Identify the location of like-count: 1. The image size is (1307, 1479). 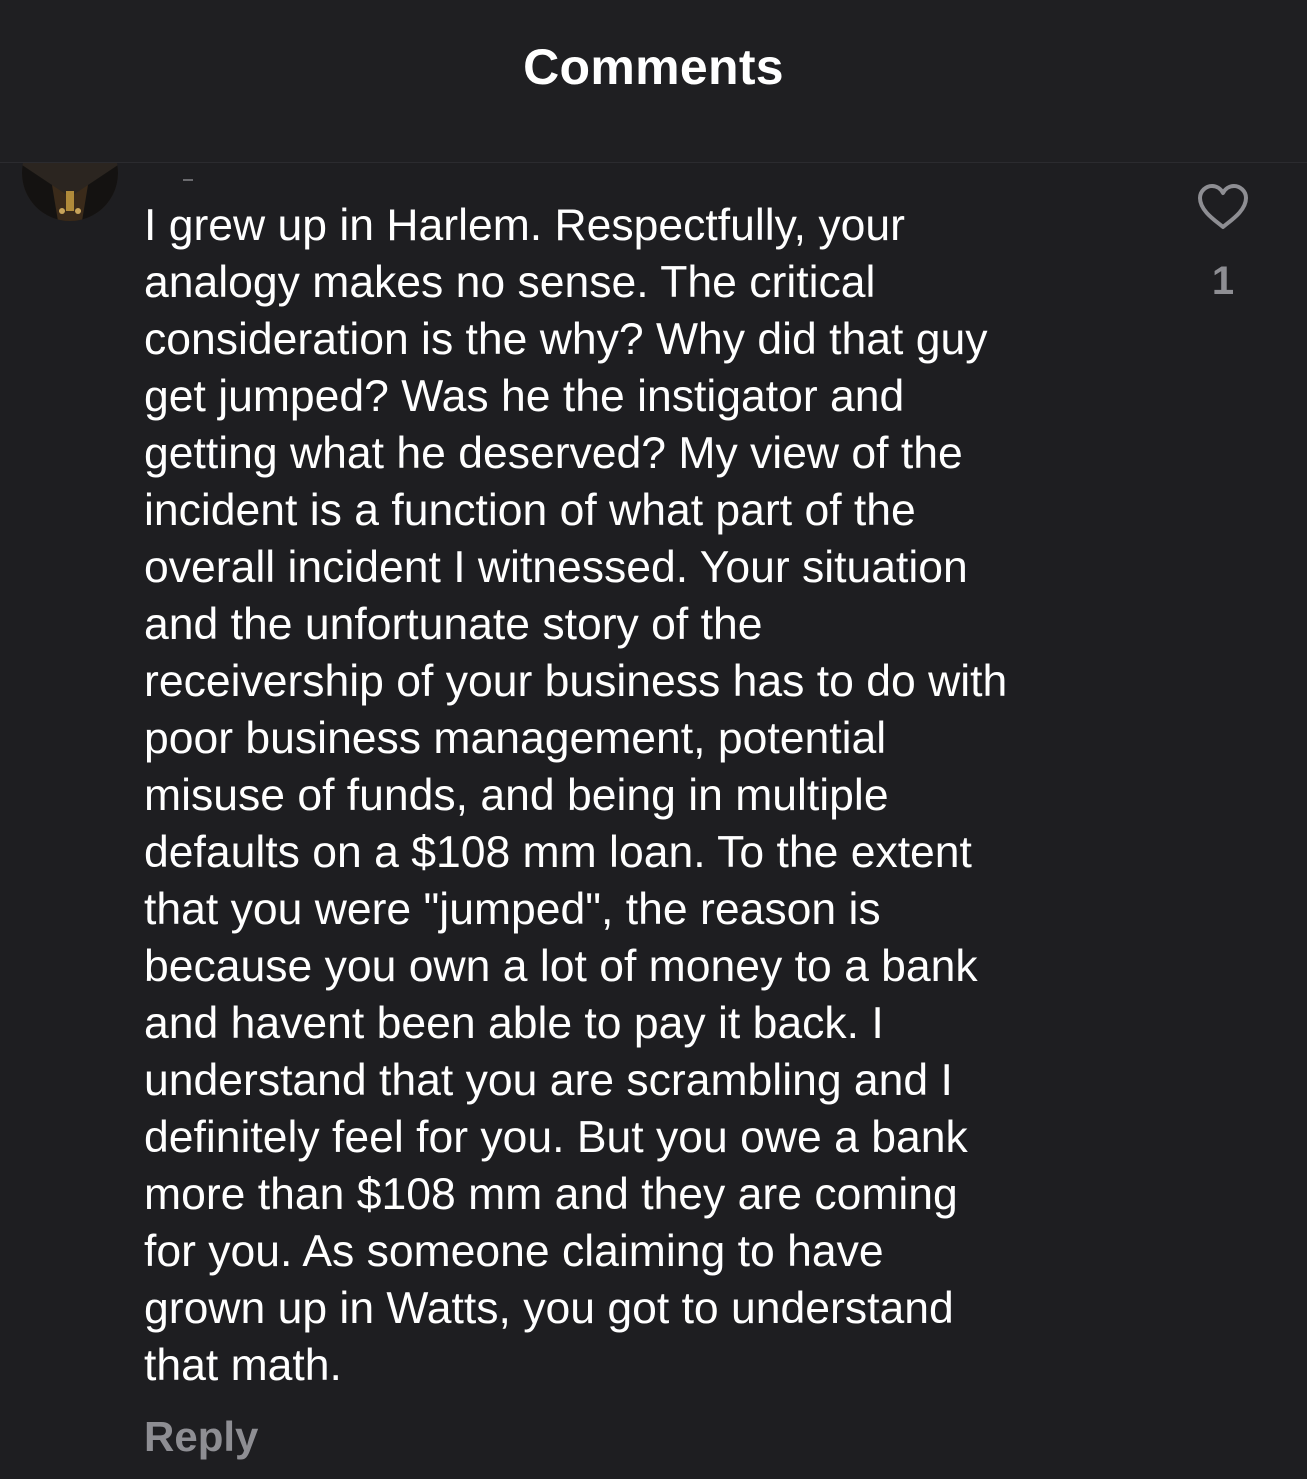
(1223, 281).